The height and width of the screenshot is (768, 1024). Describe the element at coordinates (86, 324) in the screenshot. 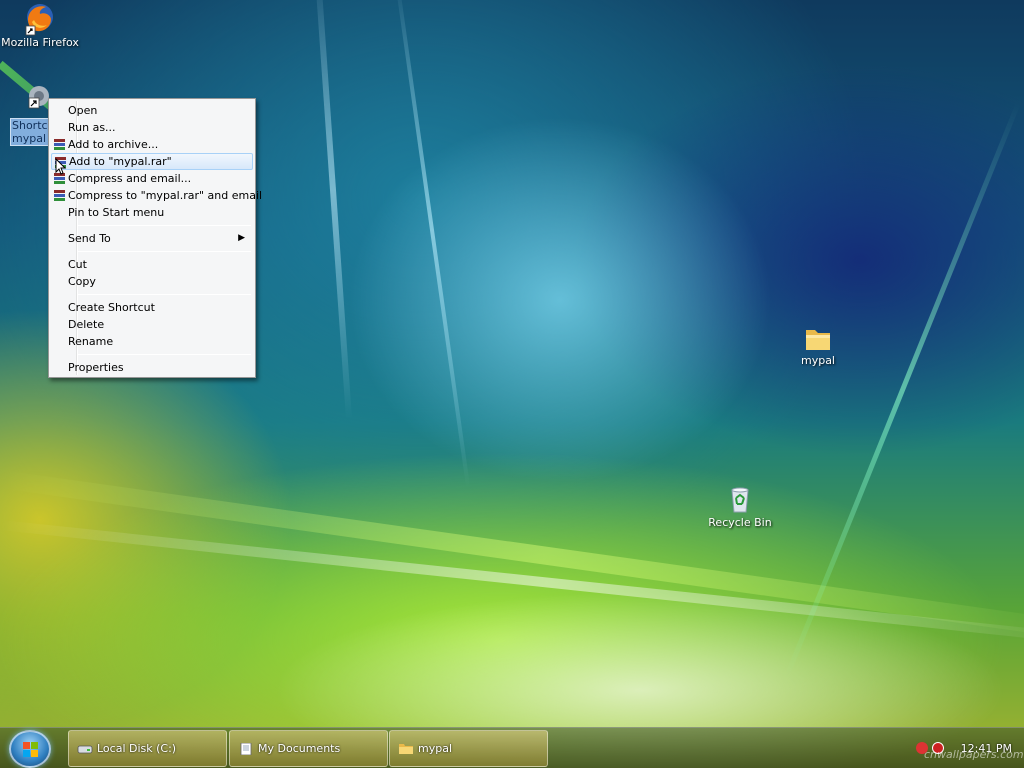

I see `menu-item-label: Delete` at that location.